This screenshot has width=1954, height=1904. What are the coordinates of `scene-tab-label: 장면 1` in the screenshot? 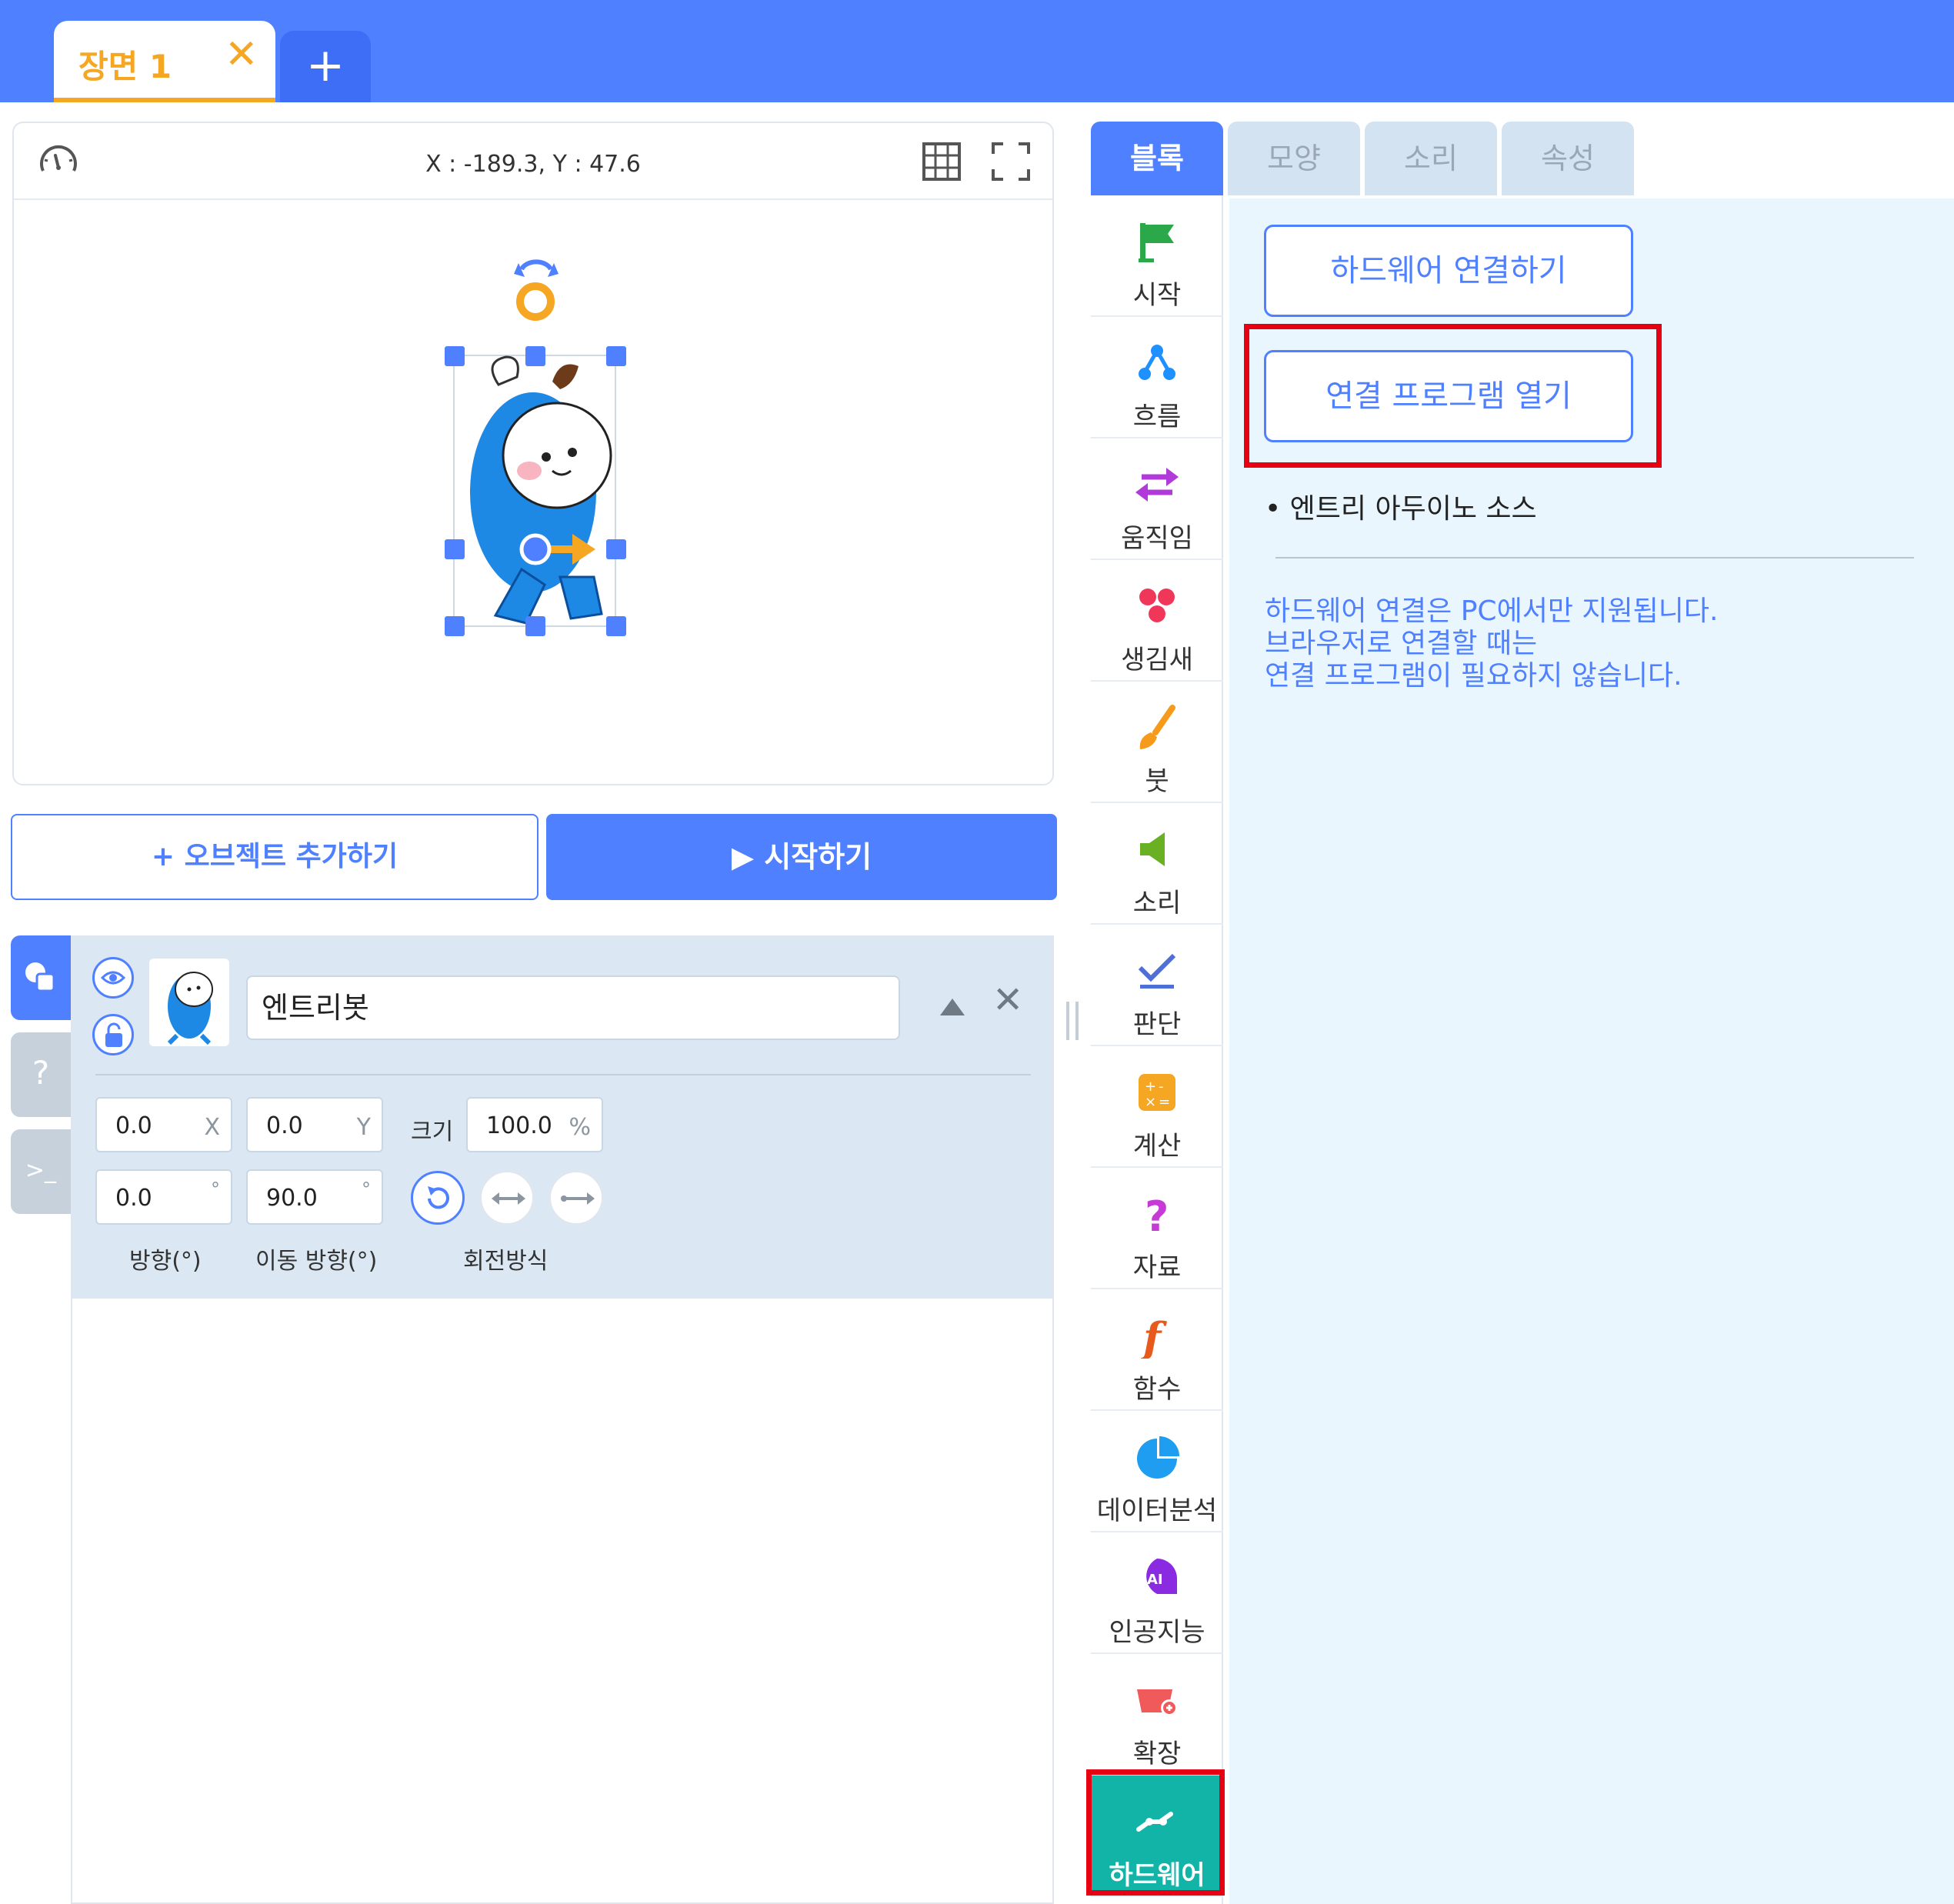 It's located at (125, 66).